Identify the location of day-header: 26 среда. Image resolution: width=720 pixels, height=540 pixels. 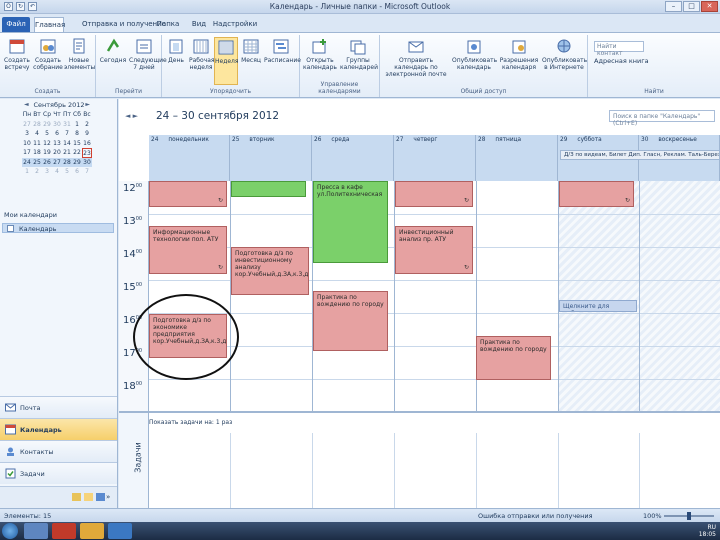
(353, 141).